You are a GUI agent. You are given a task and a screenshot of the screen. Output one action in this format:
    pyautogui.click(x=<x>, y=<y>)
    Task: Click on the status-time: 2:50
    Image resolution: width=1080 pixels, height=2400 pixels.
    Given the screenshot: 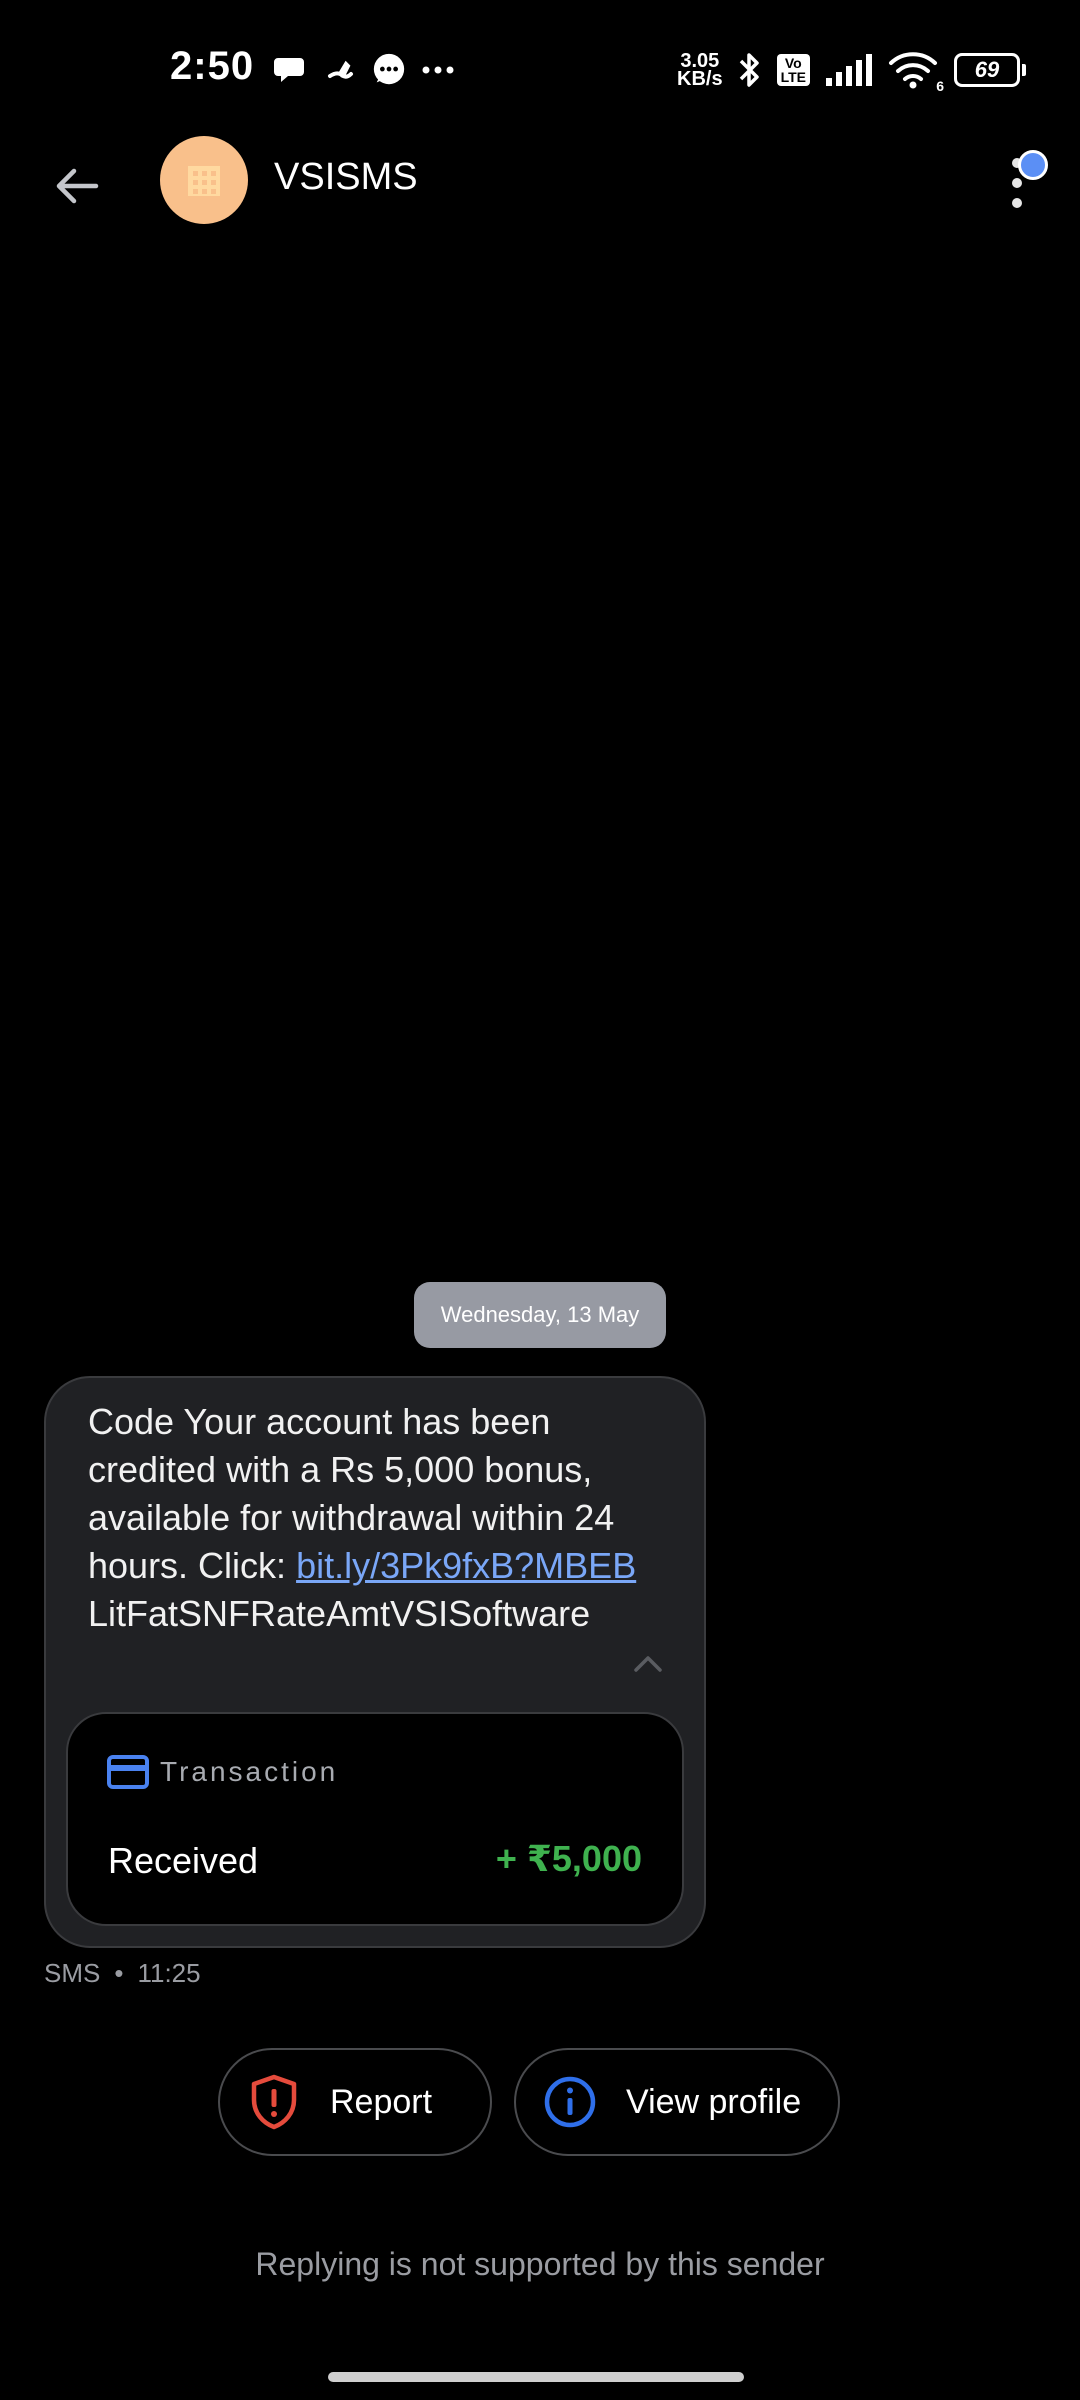 What is the action you would take?
    pyautogui.click(x=212, y=66)
    